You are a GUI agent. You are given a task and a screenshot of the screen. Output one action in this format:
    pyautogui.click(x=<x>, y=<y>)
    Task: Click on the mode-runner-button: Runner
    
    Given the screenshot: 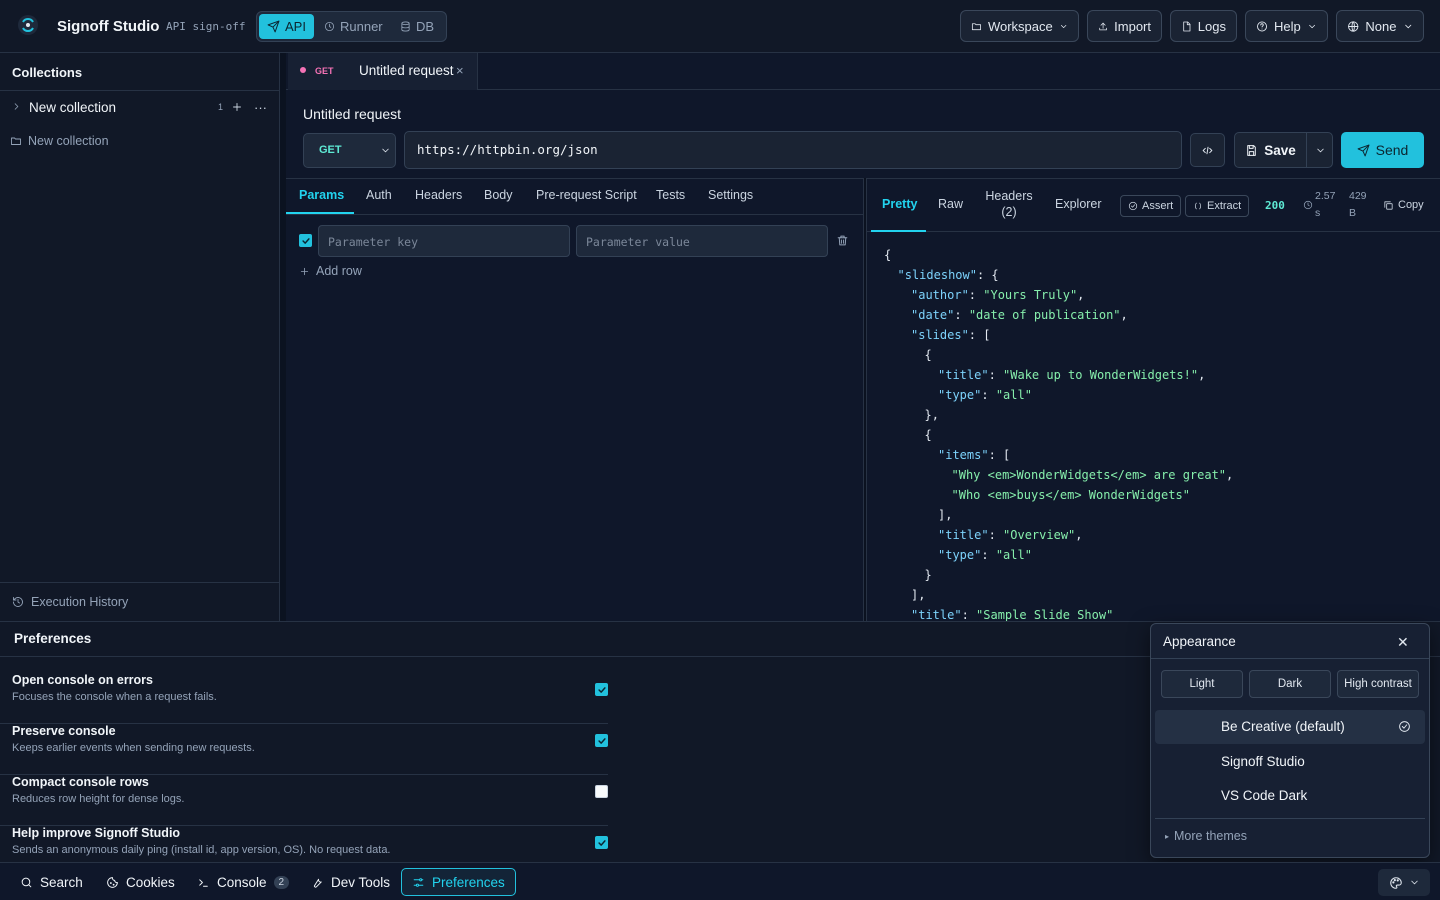 What is the action you would take?
    pyautogui.click(x=353, y=26)
    